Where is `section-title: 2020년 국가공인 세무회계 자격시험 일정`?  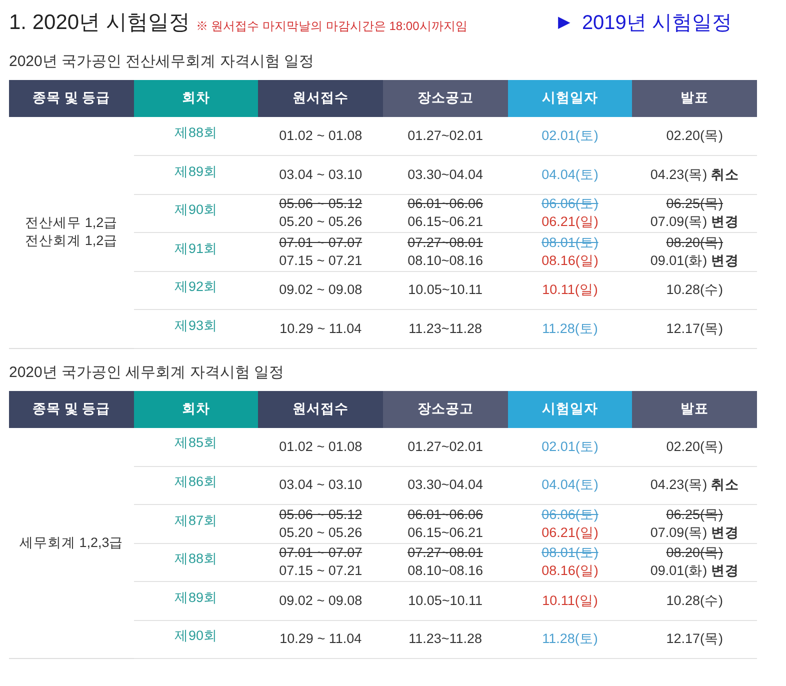 section-title: 2020년 국가공인 세무회계 자격시험 일정 is located at coordinates (147, 372).